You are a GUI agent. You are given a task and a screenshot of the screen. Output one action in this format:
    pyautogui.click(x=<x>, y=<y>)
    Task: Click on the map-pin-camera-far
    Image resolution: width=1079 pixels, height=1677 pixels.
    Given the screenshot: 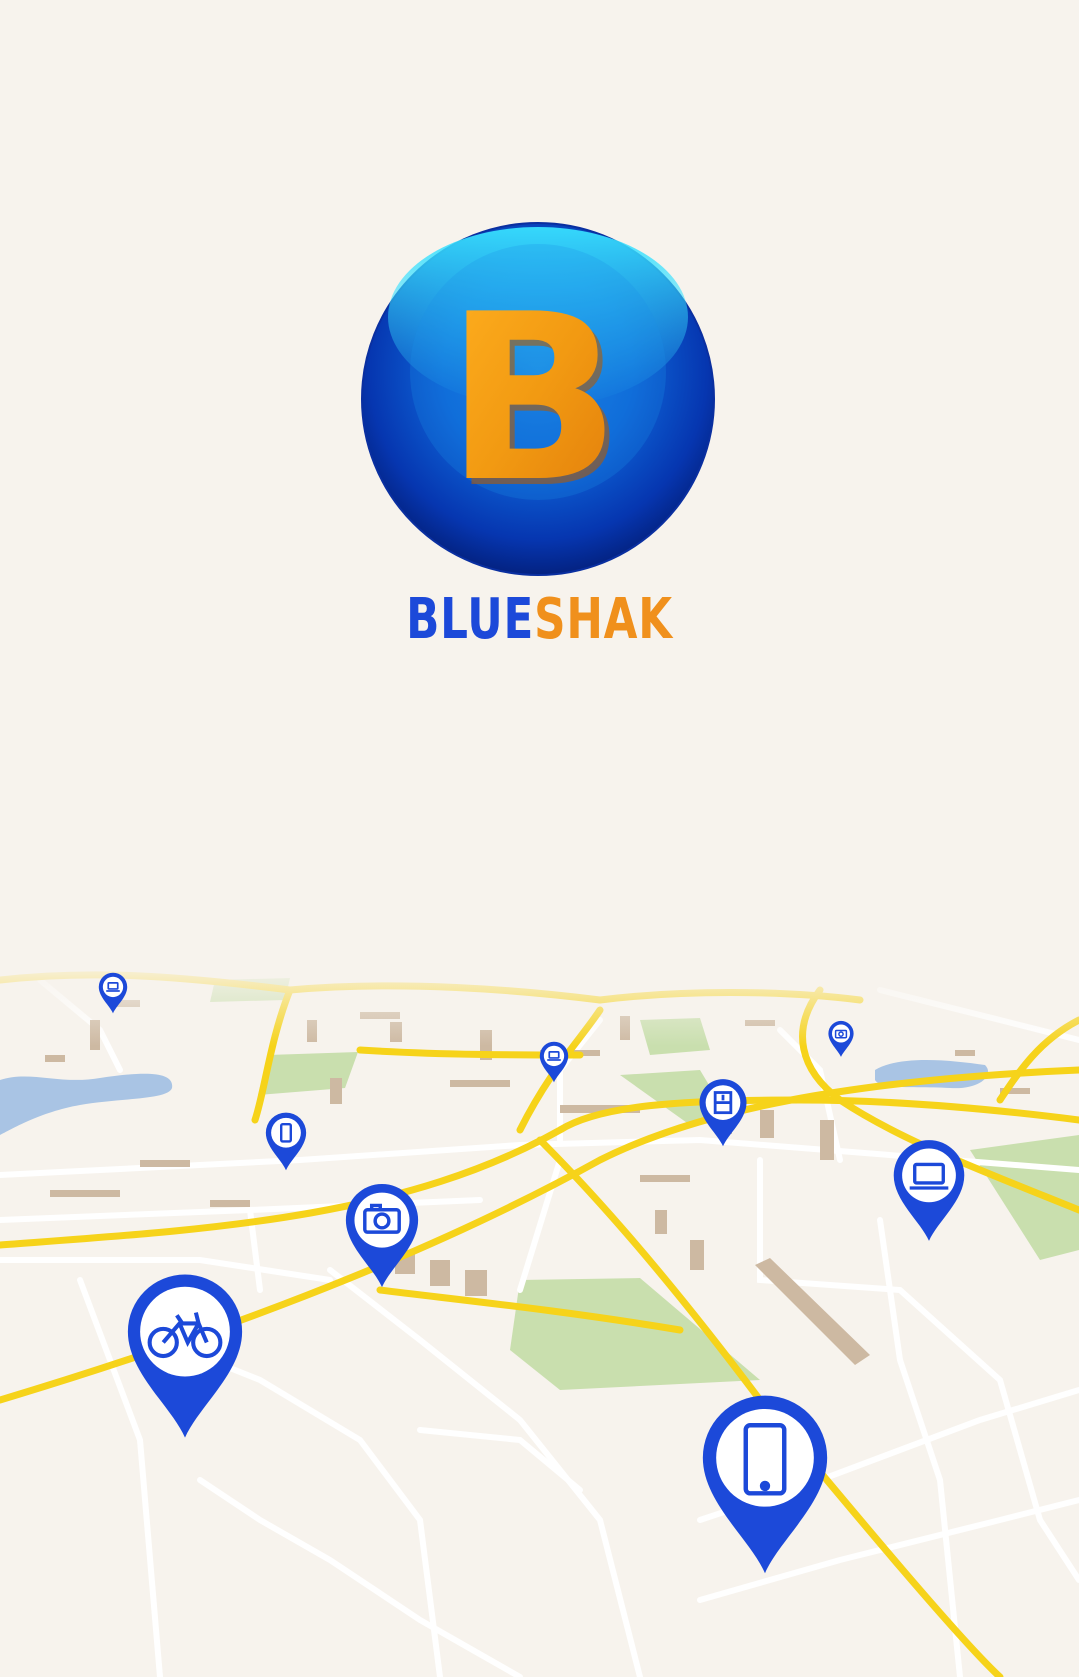 What is the action you would take?
    pyautogui.click(x=841, y=1038)
    